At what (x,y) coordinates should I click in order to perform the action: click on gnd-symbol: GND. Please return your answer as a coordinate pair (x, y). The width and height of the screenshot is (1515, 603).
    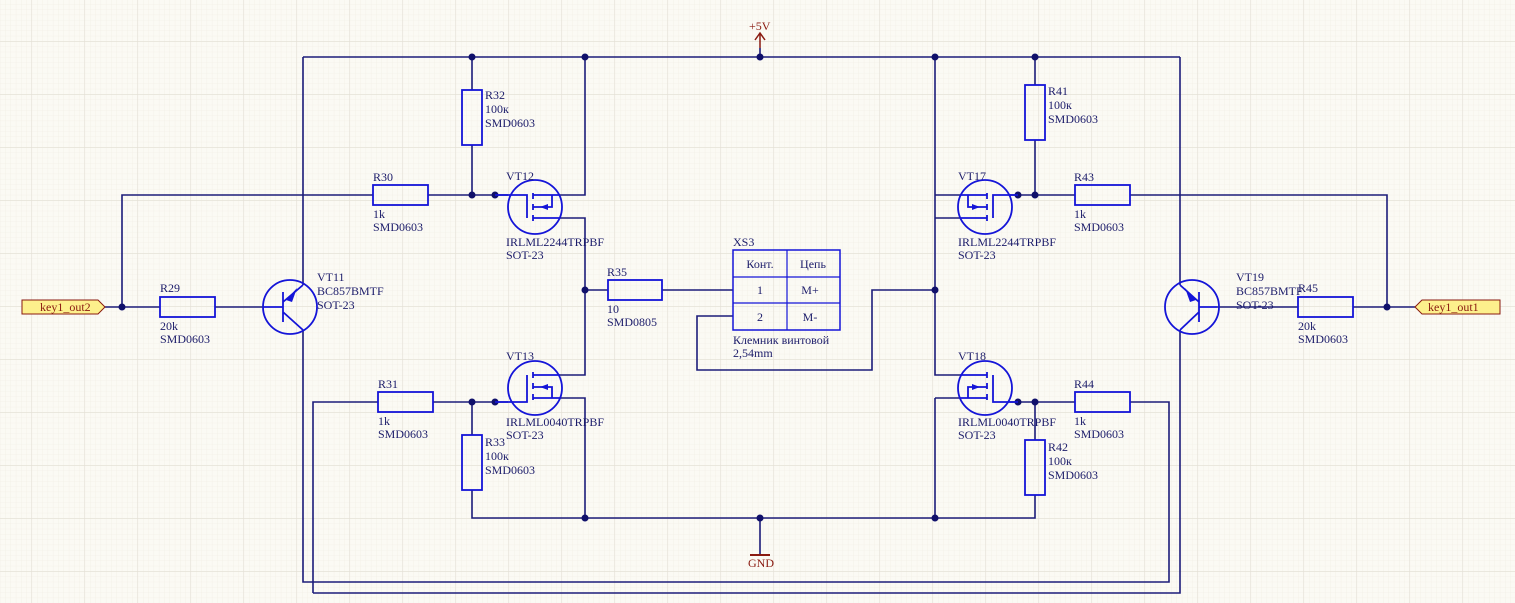
    Looking at the image, I should click on (761, 562).